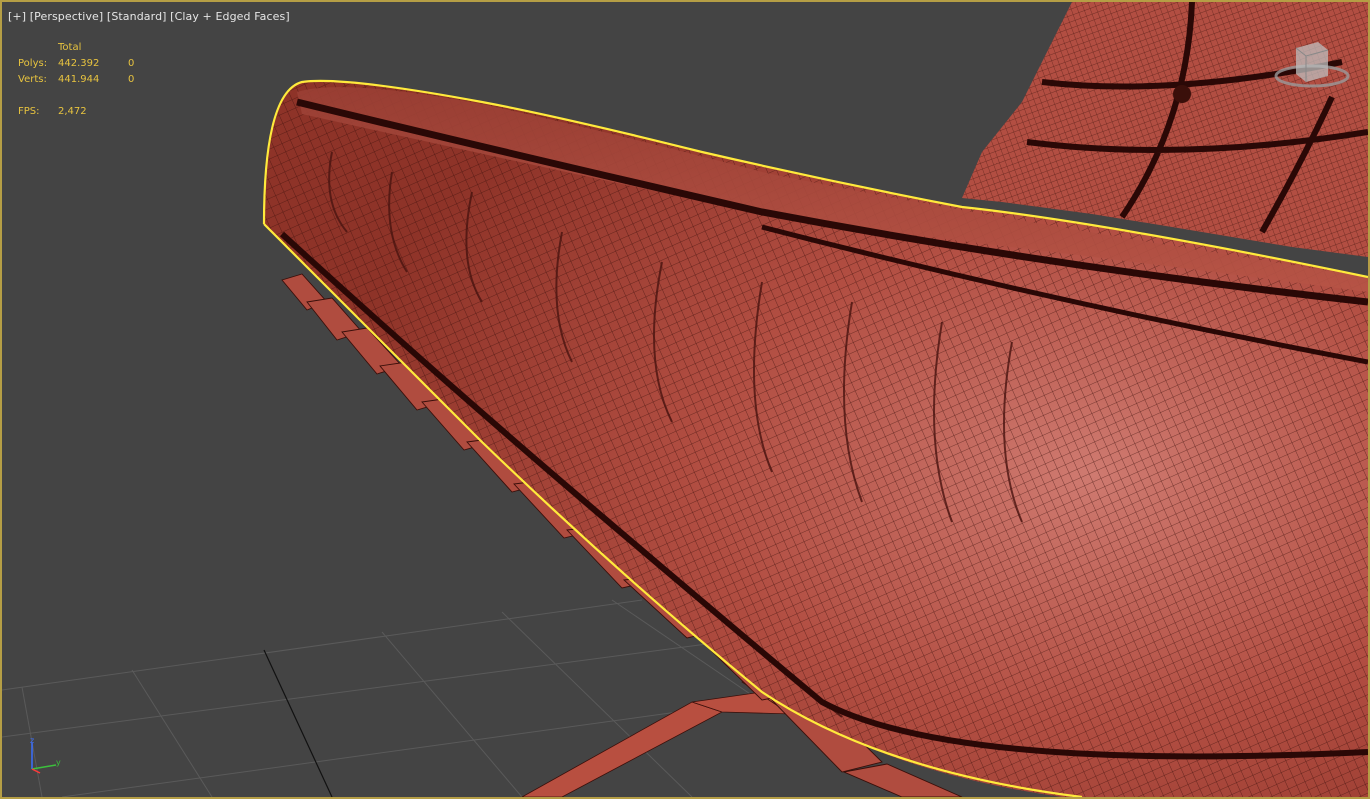  What do you see at coordinates (79, 63) in the screenshot?
I see `stats-polys-total: 442.392` at bounding box center [79, 63].